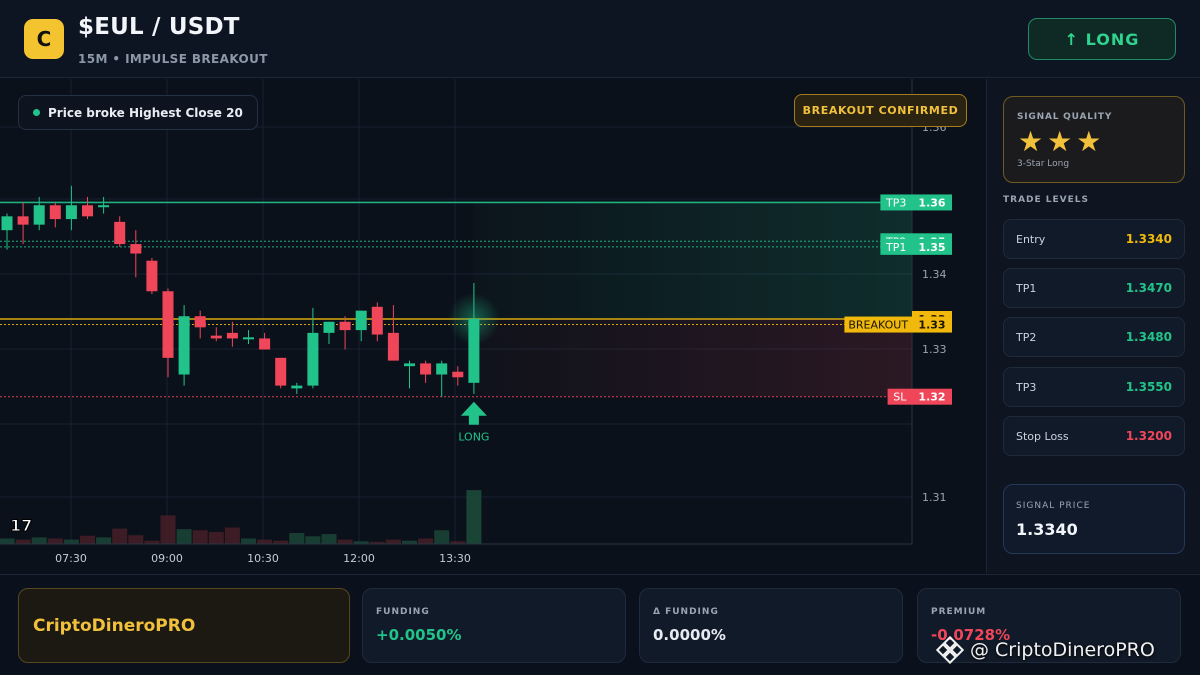  Describe the element at coordinates (878, 325) in the screenshot. I see `level-name-text: BREAKOUT` at that location.